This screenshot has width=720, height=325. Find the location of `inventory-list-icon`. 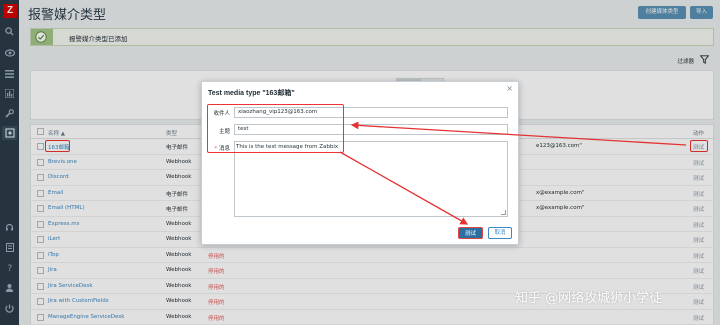

inventory-list-icon is located at coordinates (9, 73).